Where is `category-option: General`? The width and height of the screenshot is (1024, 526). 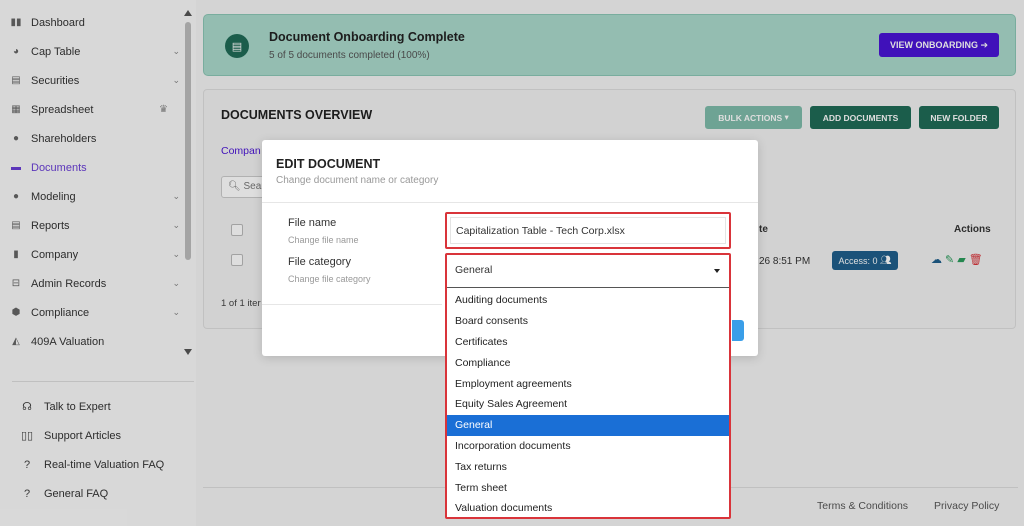
category-option: General is located at coordinates (588, 425).